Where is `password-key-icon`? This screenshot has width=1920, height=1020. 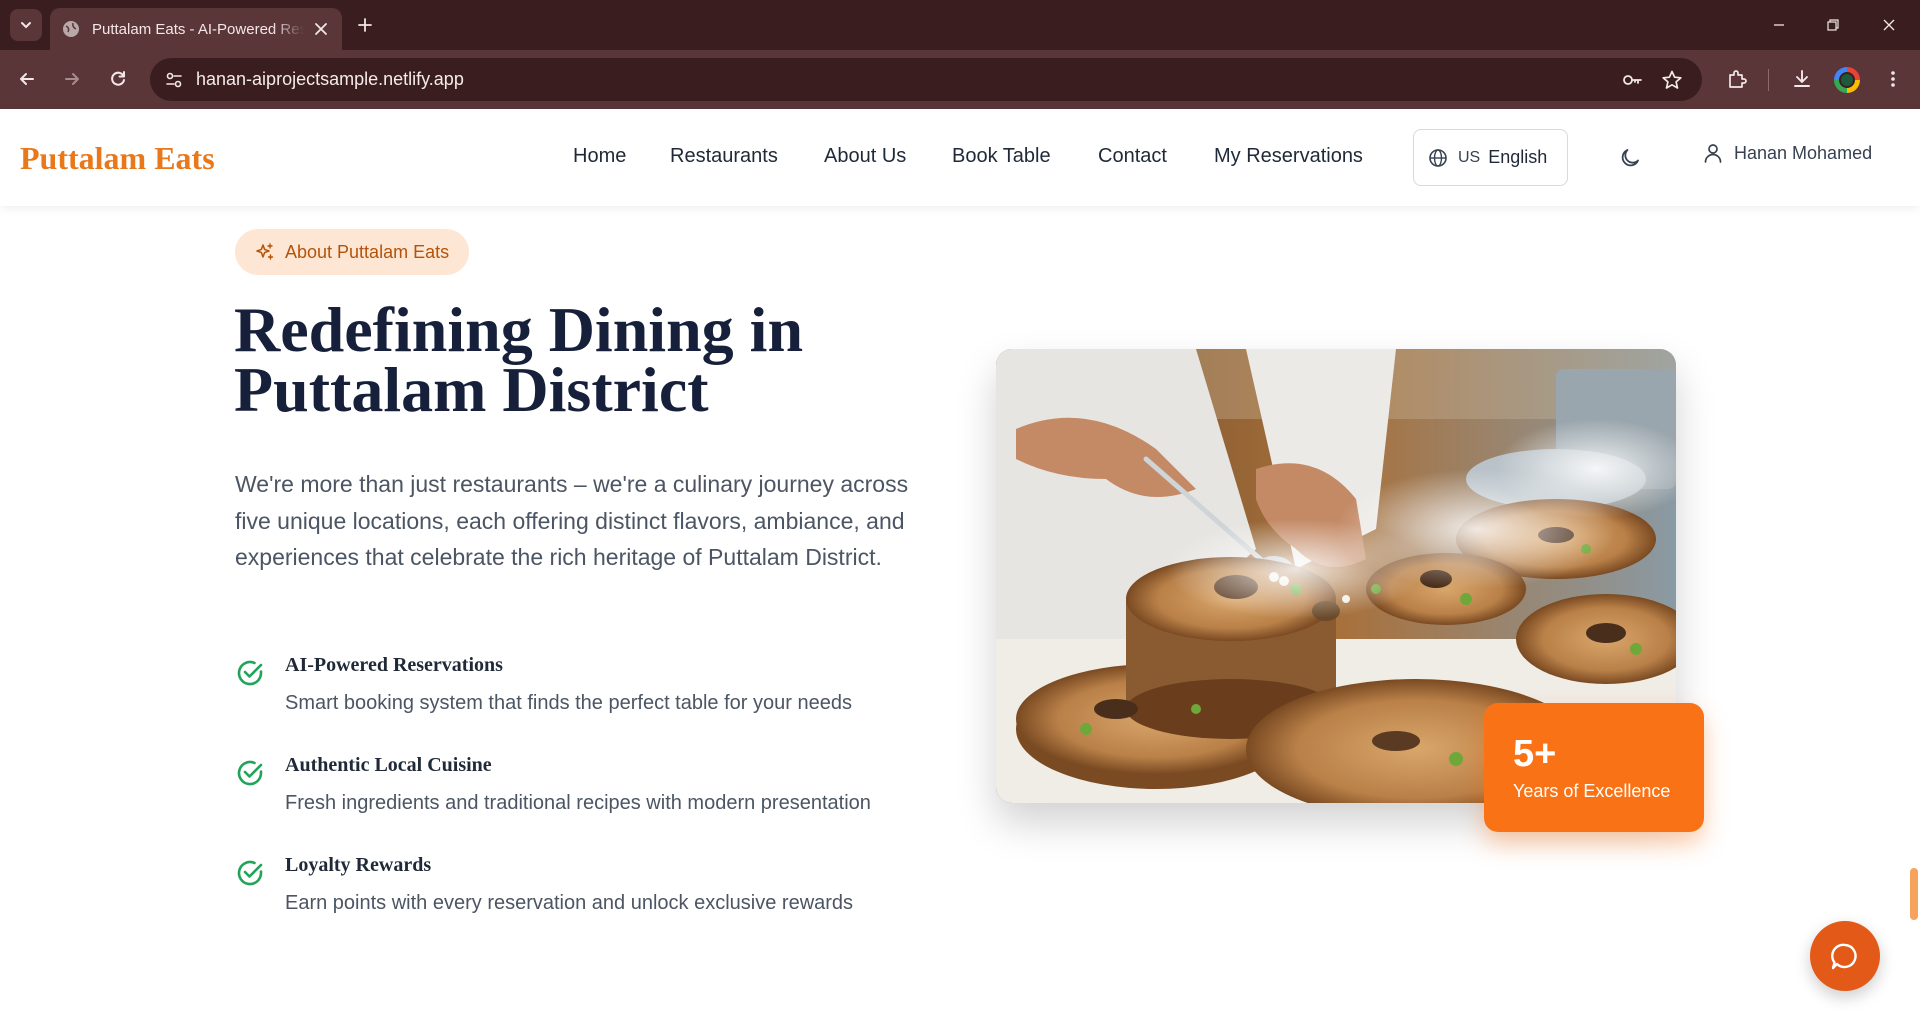 password-key-icon is located at coordinates (1632, 80).